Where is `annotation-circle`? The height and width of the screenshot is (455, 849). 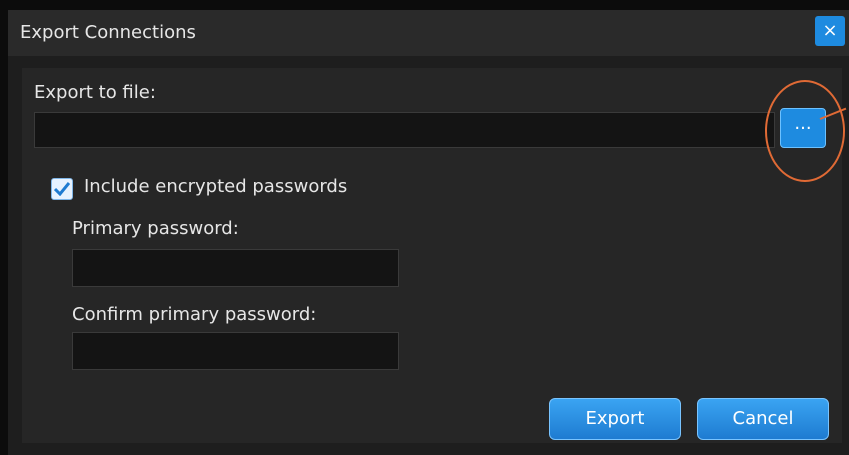 annotation-circle is located at coordinates (805, 131).